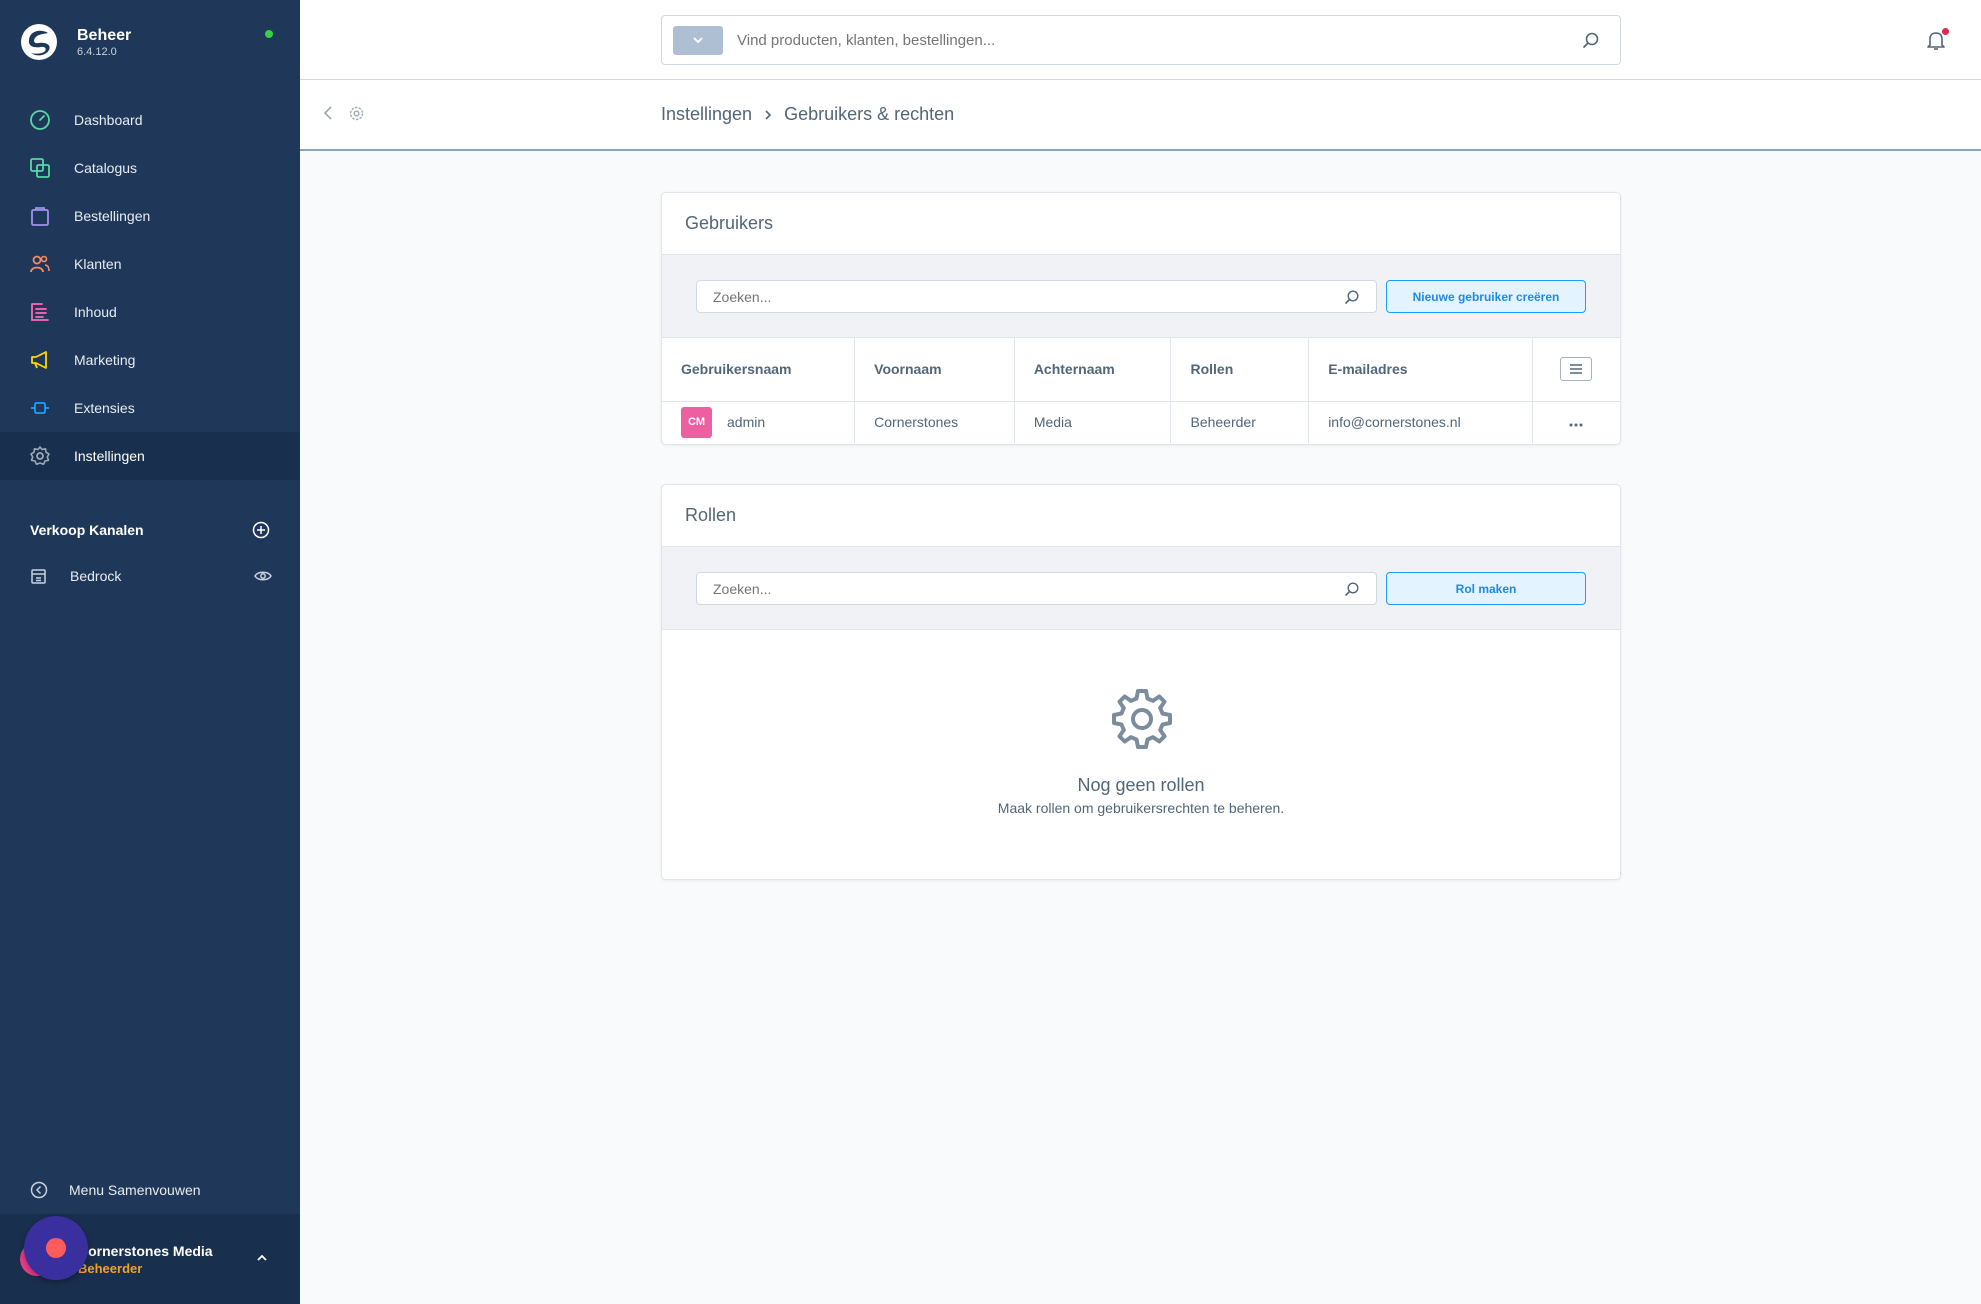 Image resolution: width=1981 pixels, height=1304 pixels. Describe the element at coordinates (145, 1251) in the screenshot. I see `user-name: Cornerstones Media` at that location.